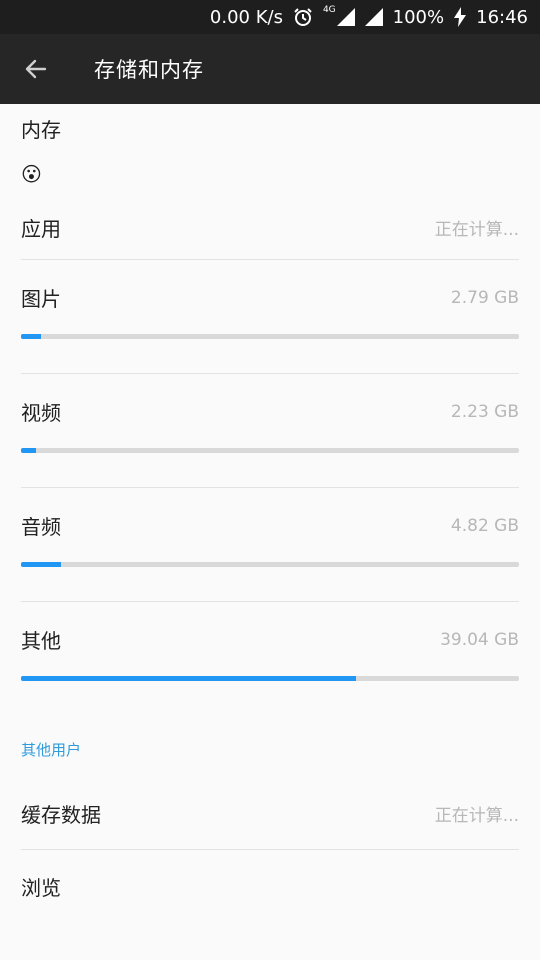 The width and height of the screenshot is (540, 960). I want to click on charging-icon, so click(460, 17).